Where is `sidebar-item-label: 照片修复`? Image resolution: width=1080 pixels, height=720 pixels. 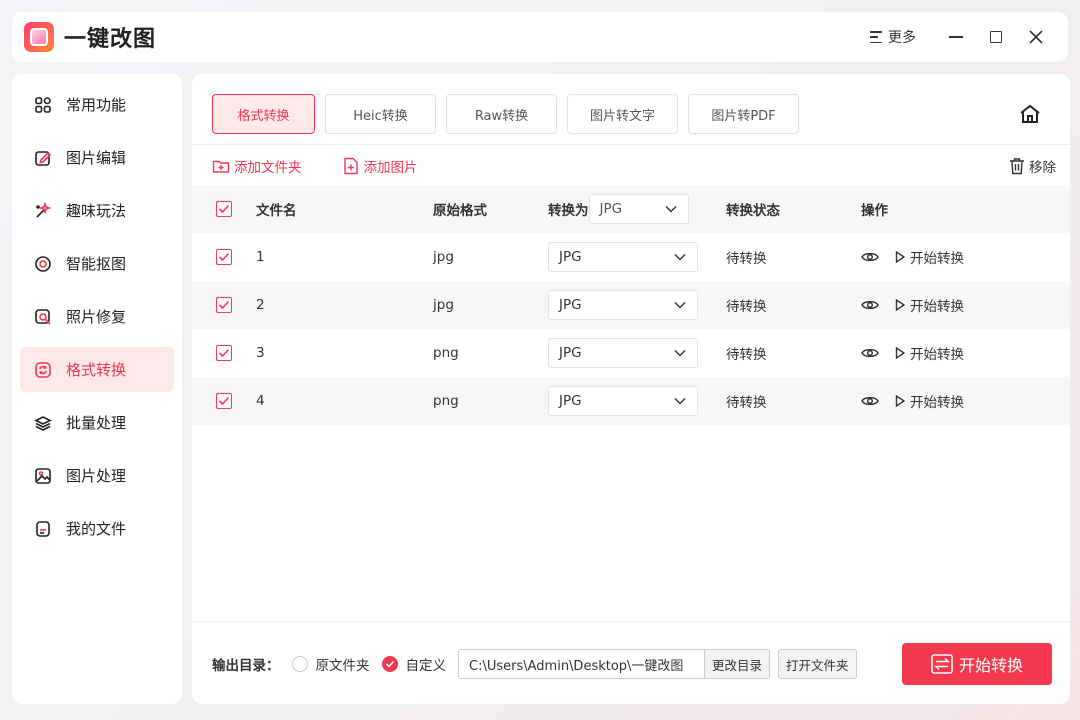
sidebar-item-label: 照片修复 is located at coordinates (96, 317).